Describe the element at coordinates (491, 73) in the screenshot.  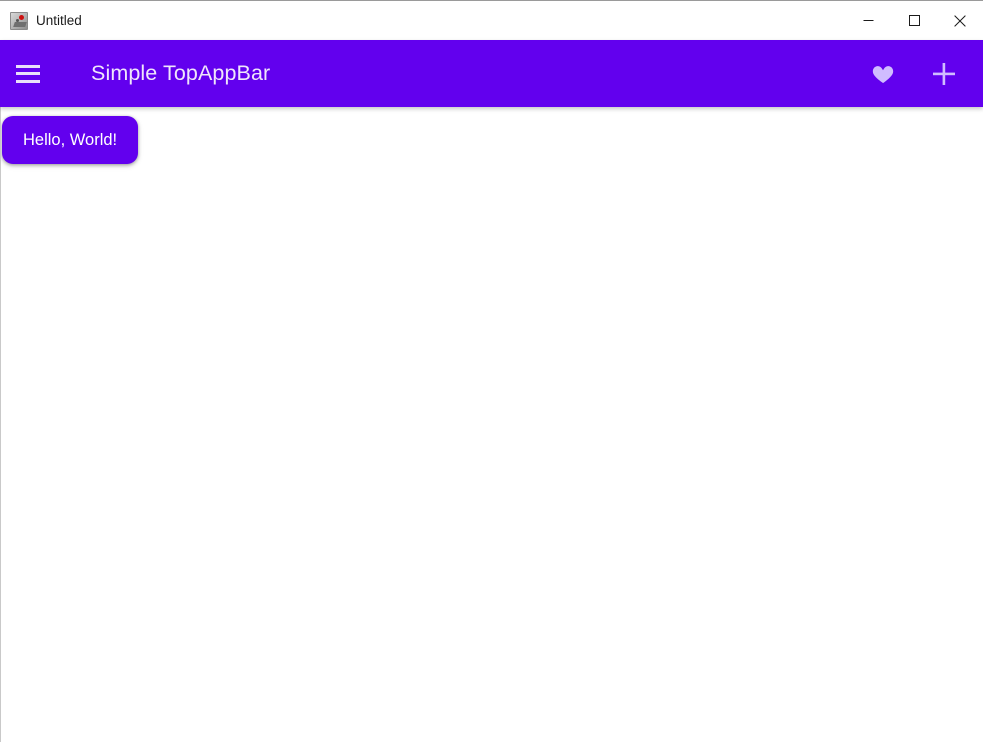
I see `top-app-bar: Simple TopAppBar` at that location.